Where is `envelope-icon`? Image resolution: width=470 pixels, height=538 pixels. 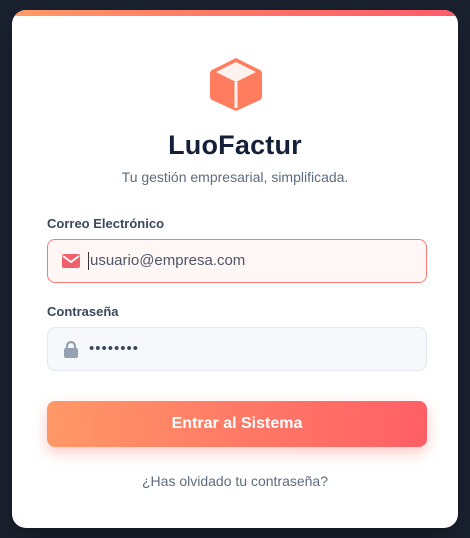
envelope-icon is located at coordinates (71, 261).